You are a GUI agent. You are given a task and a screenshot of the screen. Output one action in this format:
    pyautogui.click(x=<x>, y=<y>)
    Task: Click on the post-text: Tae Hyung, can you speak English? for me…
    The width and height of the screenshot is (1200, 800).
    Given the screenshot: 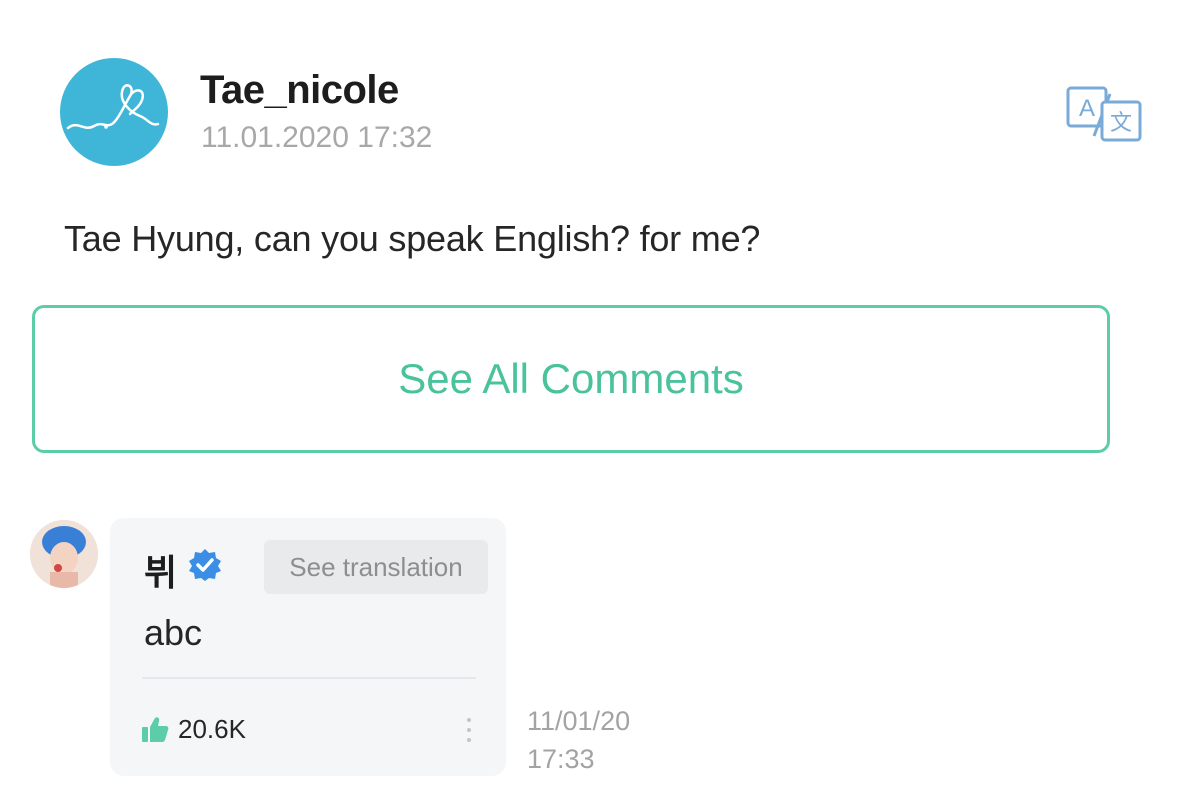 What is the action you would take?
    pyautogui.click(x=412, y=238)
    